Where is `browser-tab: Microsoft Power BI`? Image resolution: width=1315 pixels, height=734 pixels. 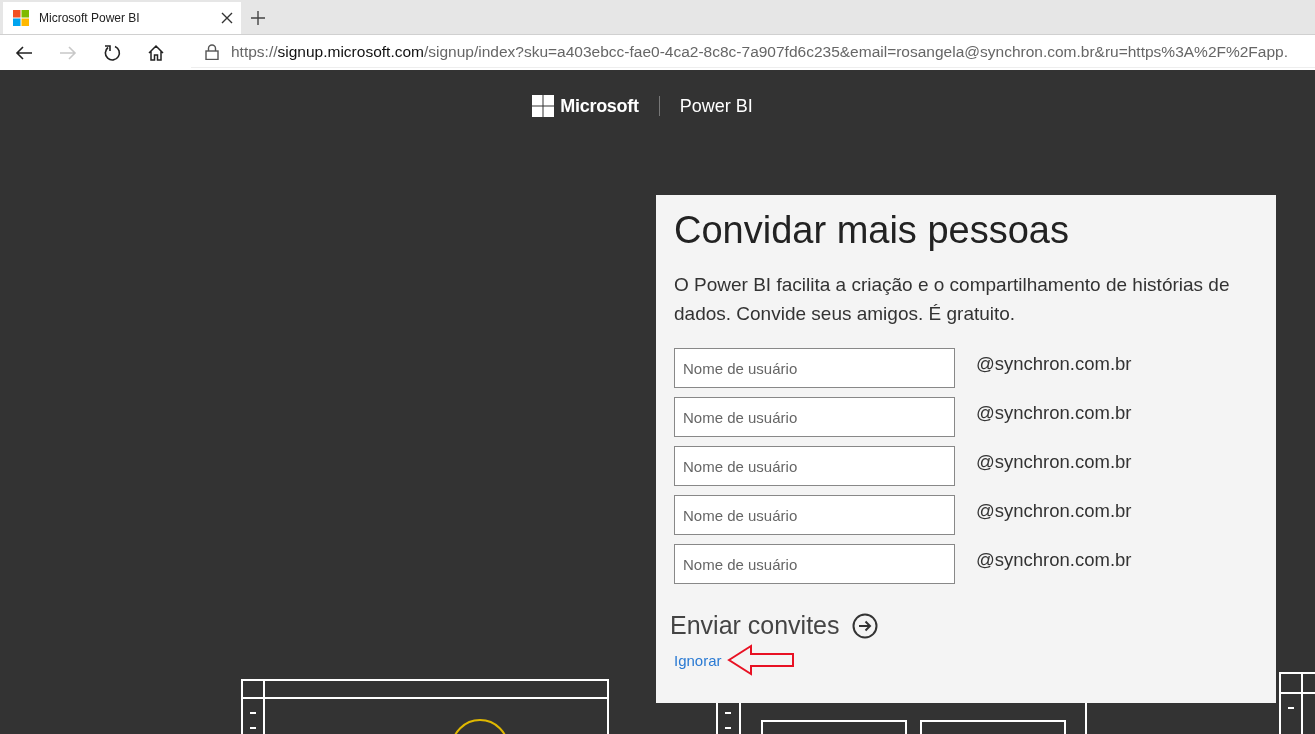
browser-tab: Microsoft Power BI is located at coordinates (122, 18).